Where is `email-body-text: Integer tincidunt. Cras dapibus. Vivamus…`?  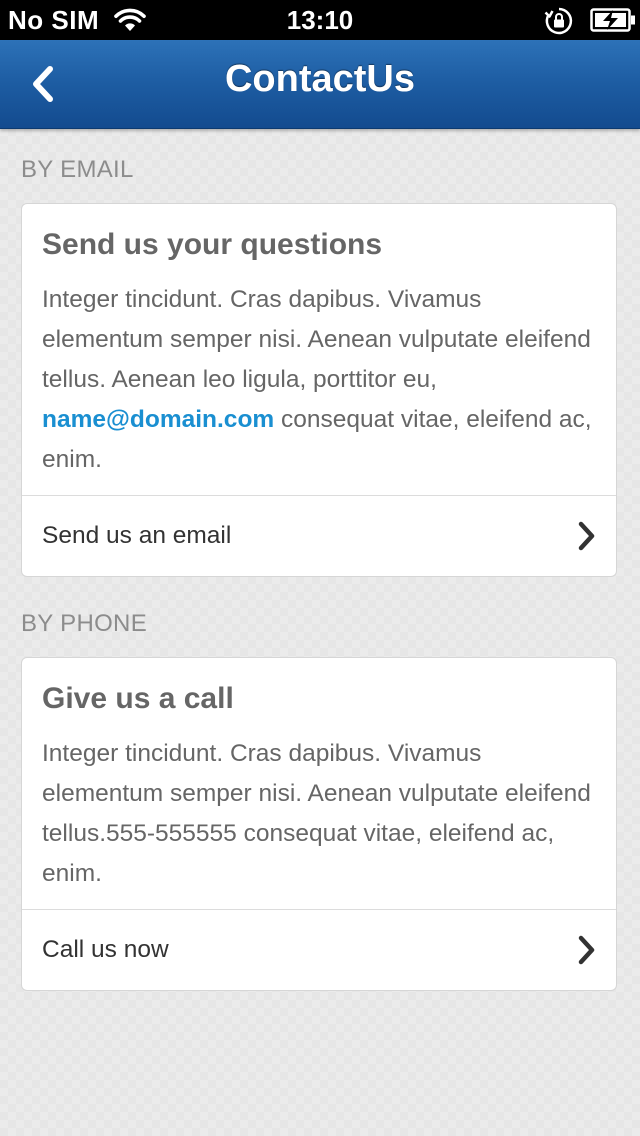 email-body-text: Integer tincidunt. Cras dapibus. Vivamus… is located at coordinates (316, 339).